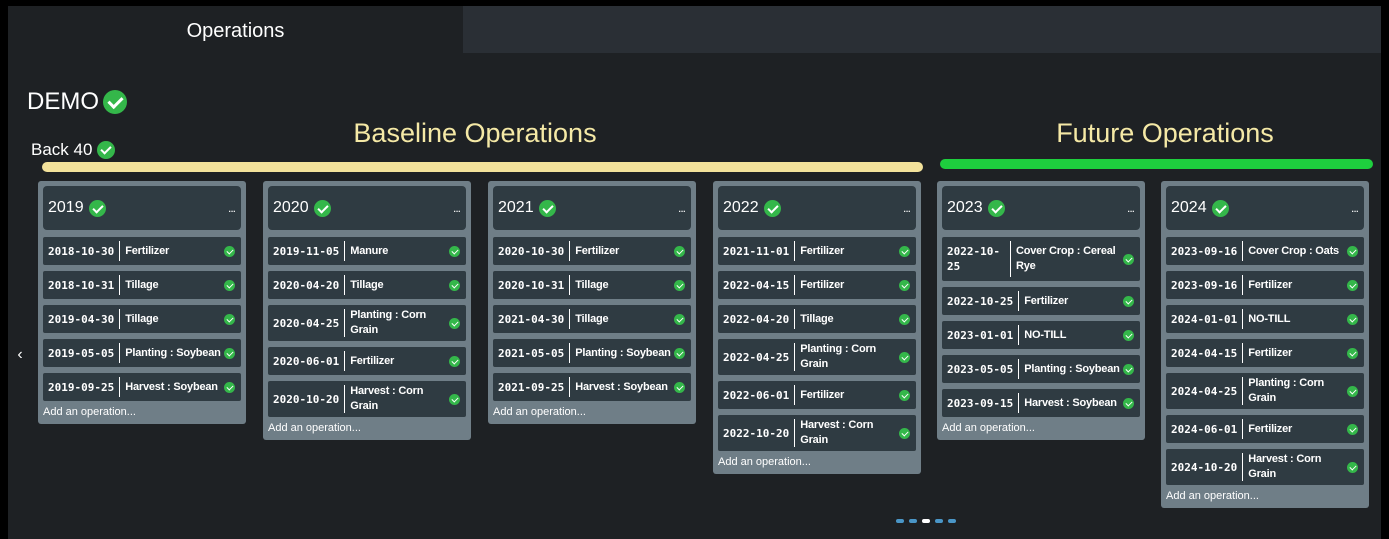 The width and height of the screenshot is (1389, 539). I want to click on operation-name: Tillage, so click(367, 284).